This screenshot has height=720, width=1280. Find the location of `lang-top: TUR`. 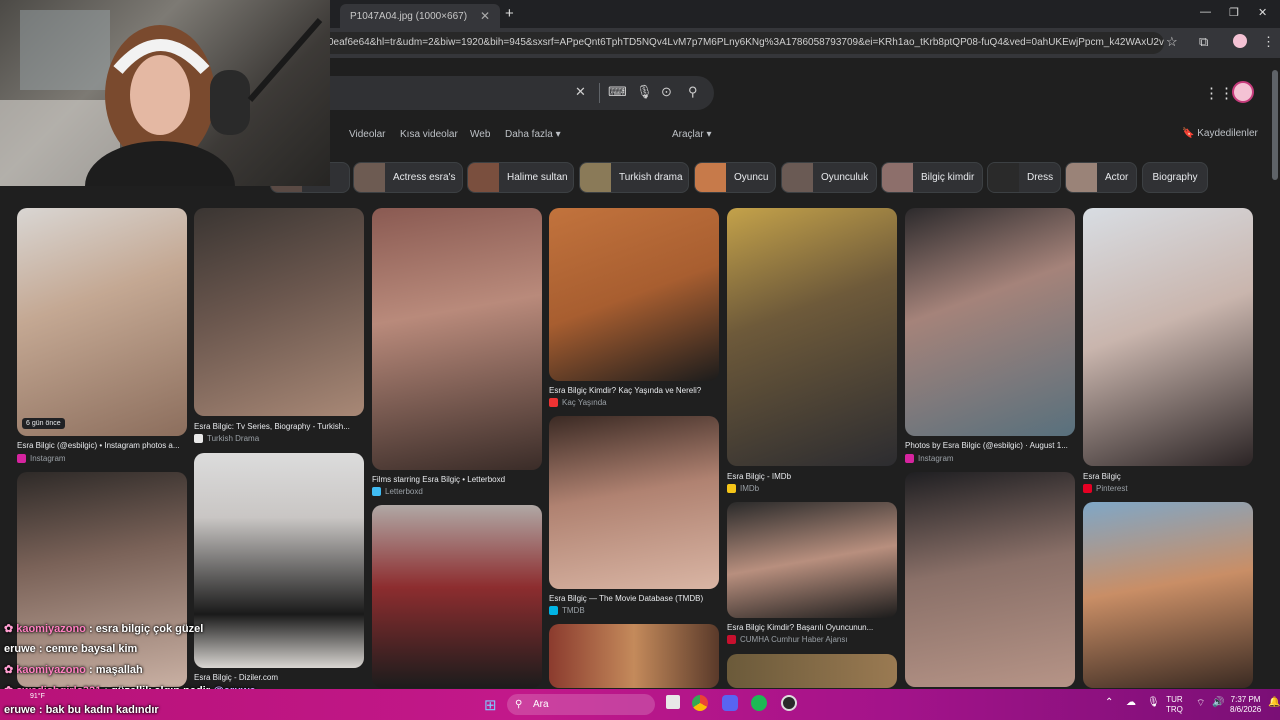

lang-top: TUR is located at coordinates (1174, 699).